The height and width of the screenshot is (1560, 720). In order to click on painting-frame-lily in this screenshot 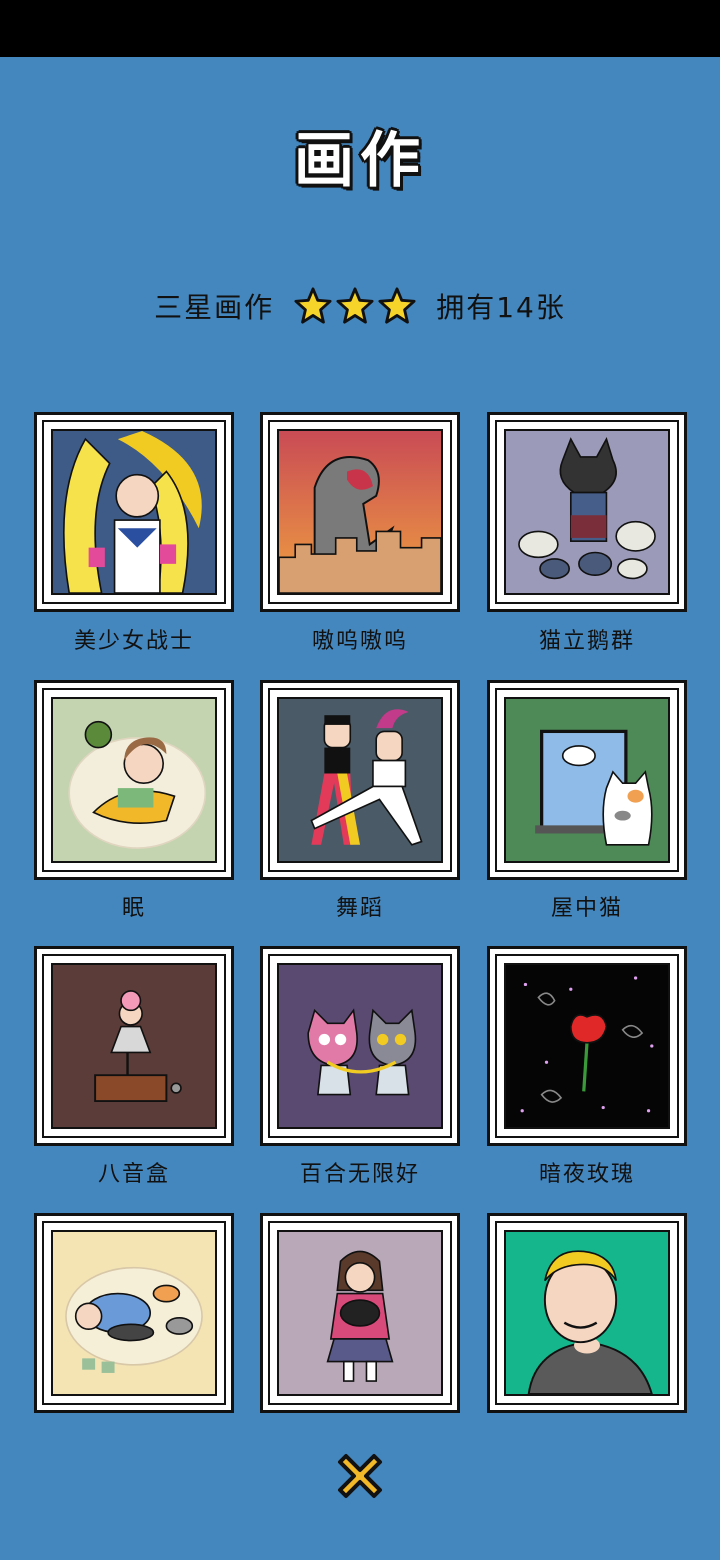, I will do `click(360, 1046)`.